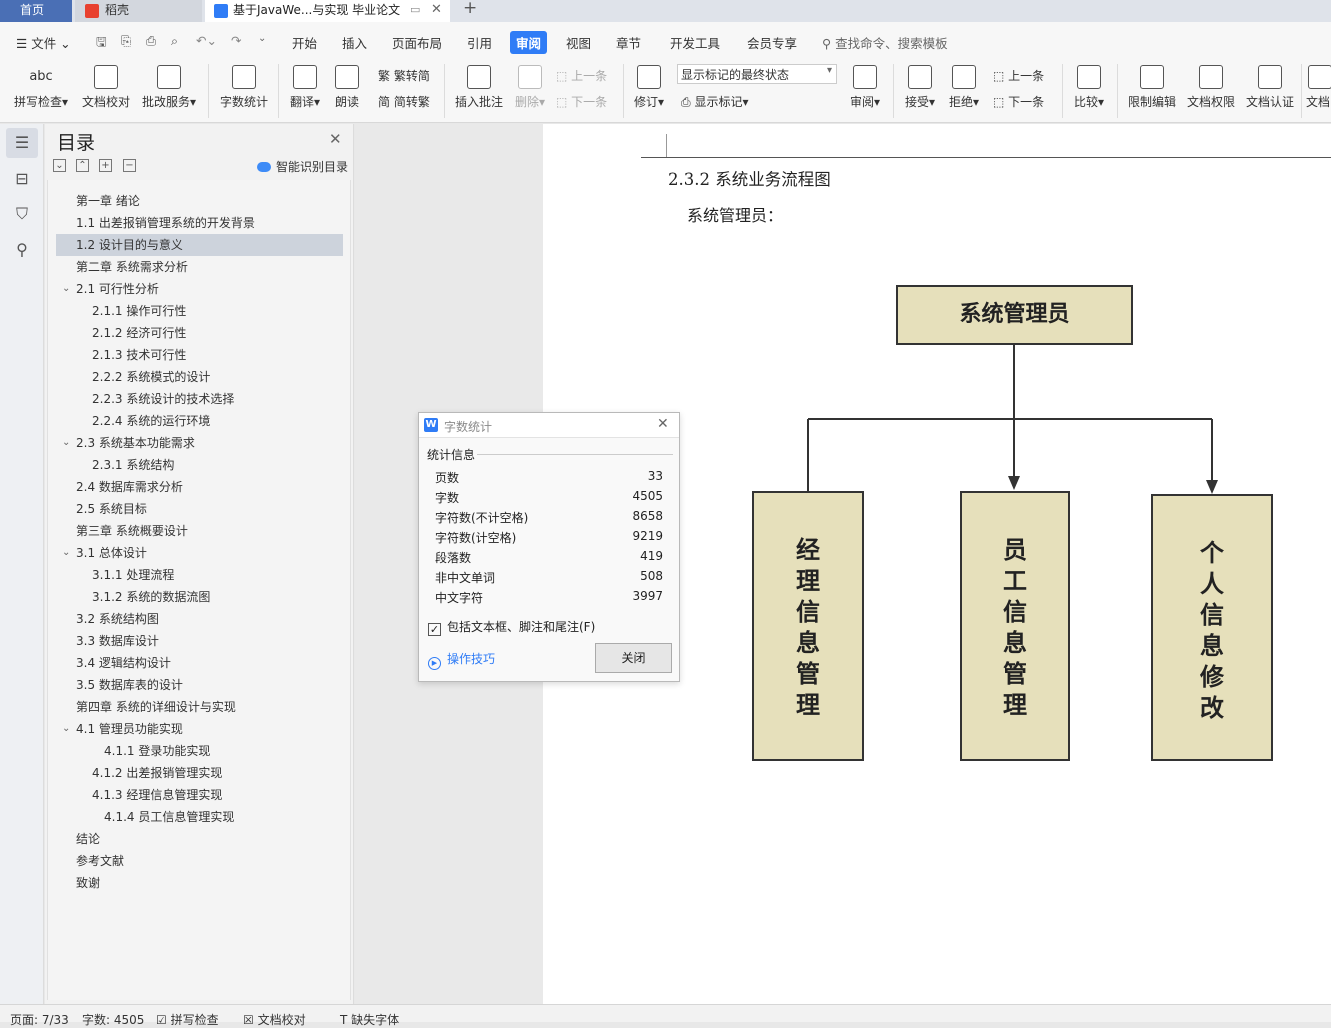  What do you see at coordinates (174, 41) in the screenshot?
I see `quick-preview-icon: ⌕` at bounding box center [174, 41].